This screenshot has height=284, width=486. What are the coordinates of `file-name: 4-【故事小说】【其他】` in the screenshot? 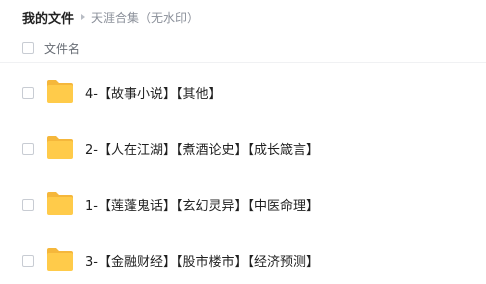 It's located at (153, 92).